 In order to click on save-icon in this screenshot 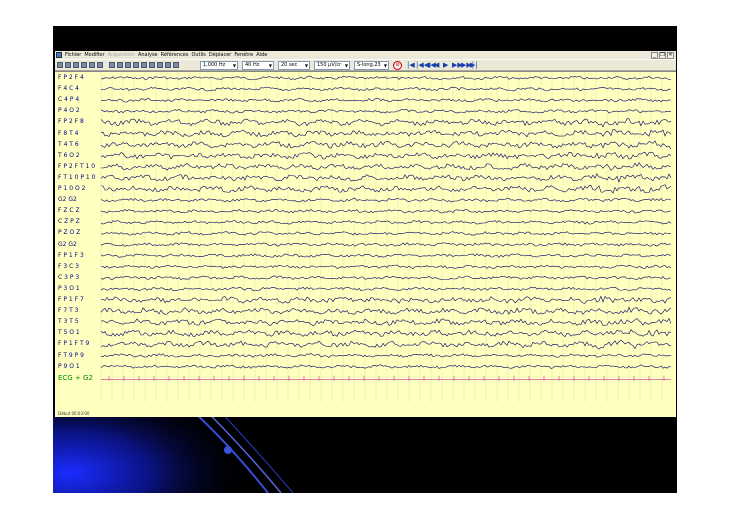, I will do `click(68, 65)`.